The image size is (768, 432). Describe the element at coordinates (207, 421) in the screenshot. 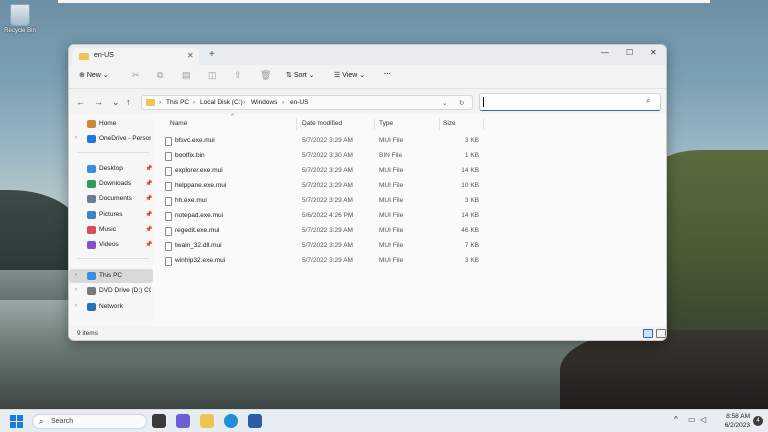

I see `file-explorer-icon` at that location.